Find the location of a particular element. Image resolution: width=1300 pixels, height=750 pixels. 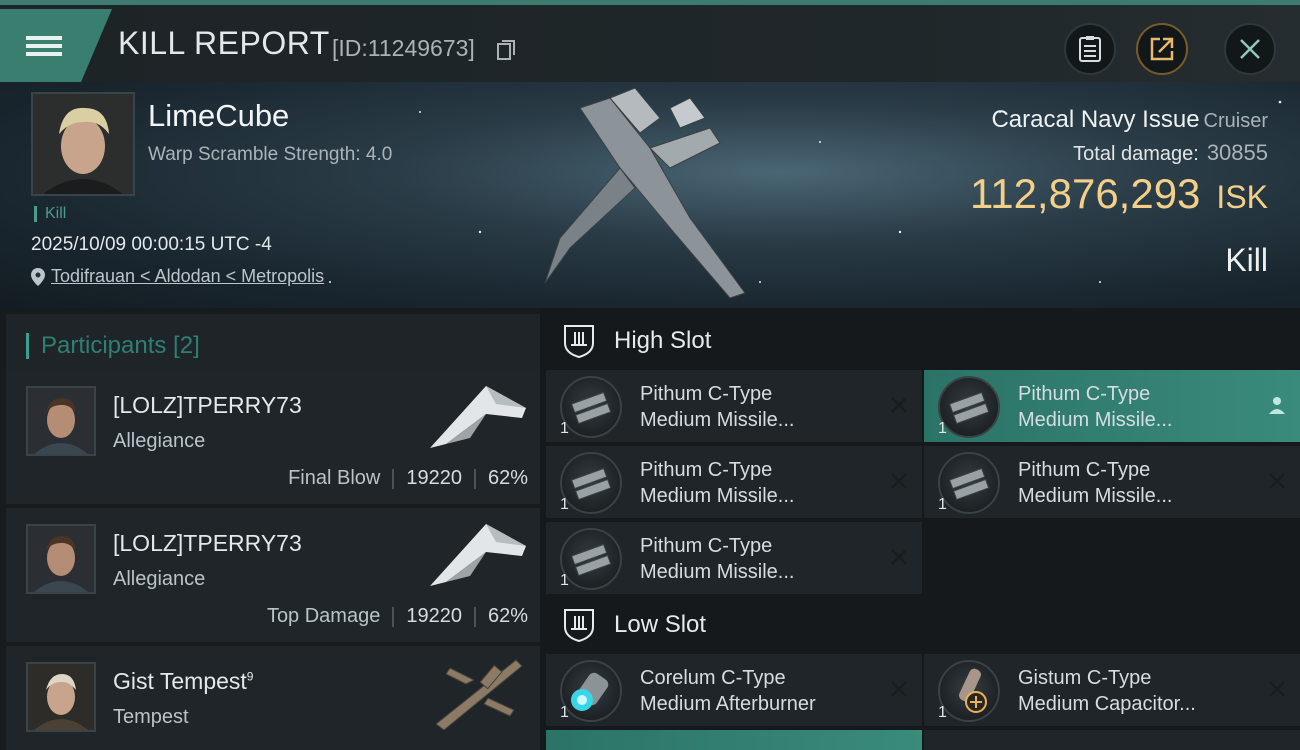

menu-button is located at coordinates (56, 46).